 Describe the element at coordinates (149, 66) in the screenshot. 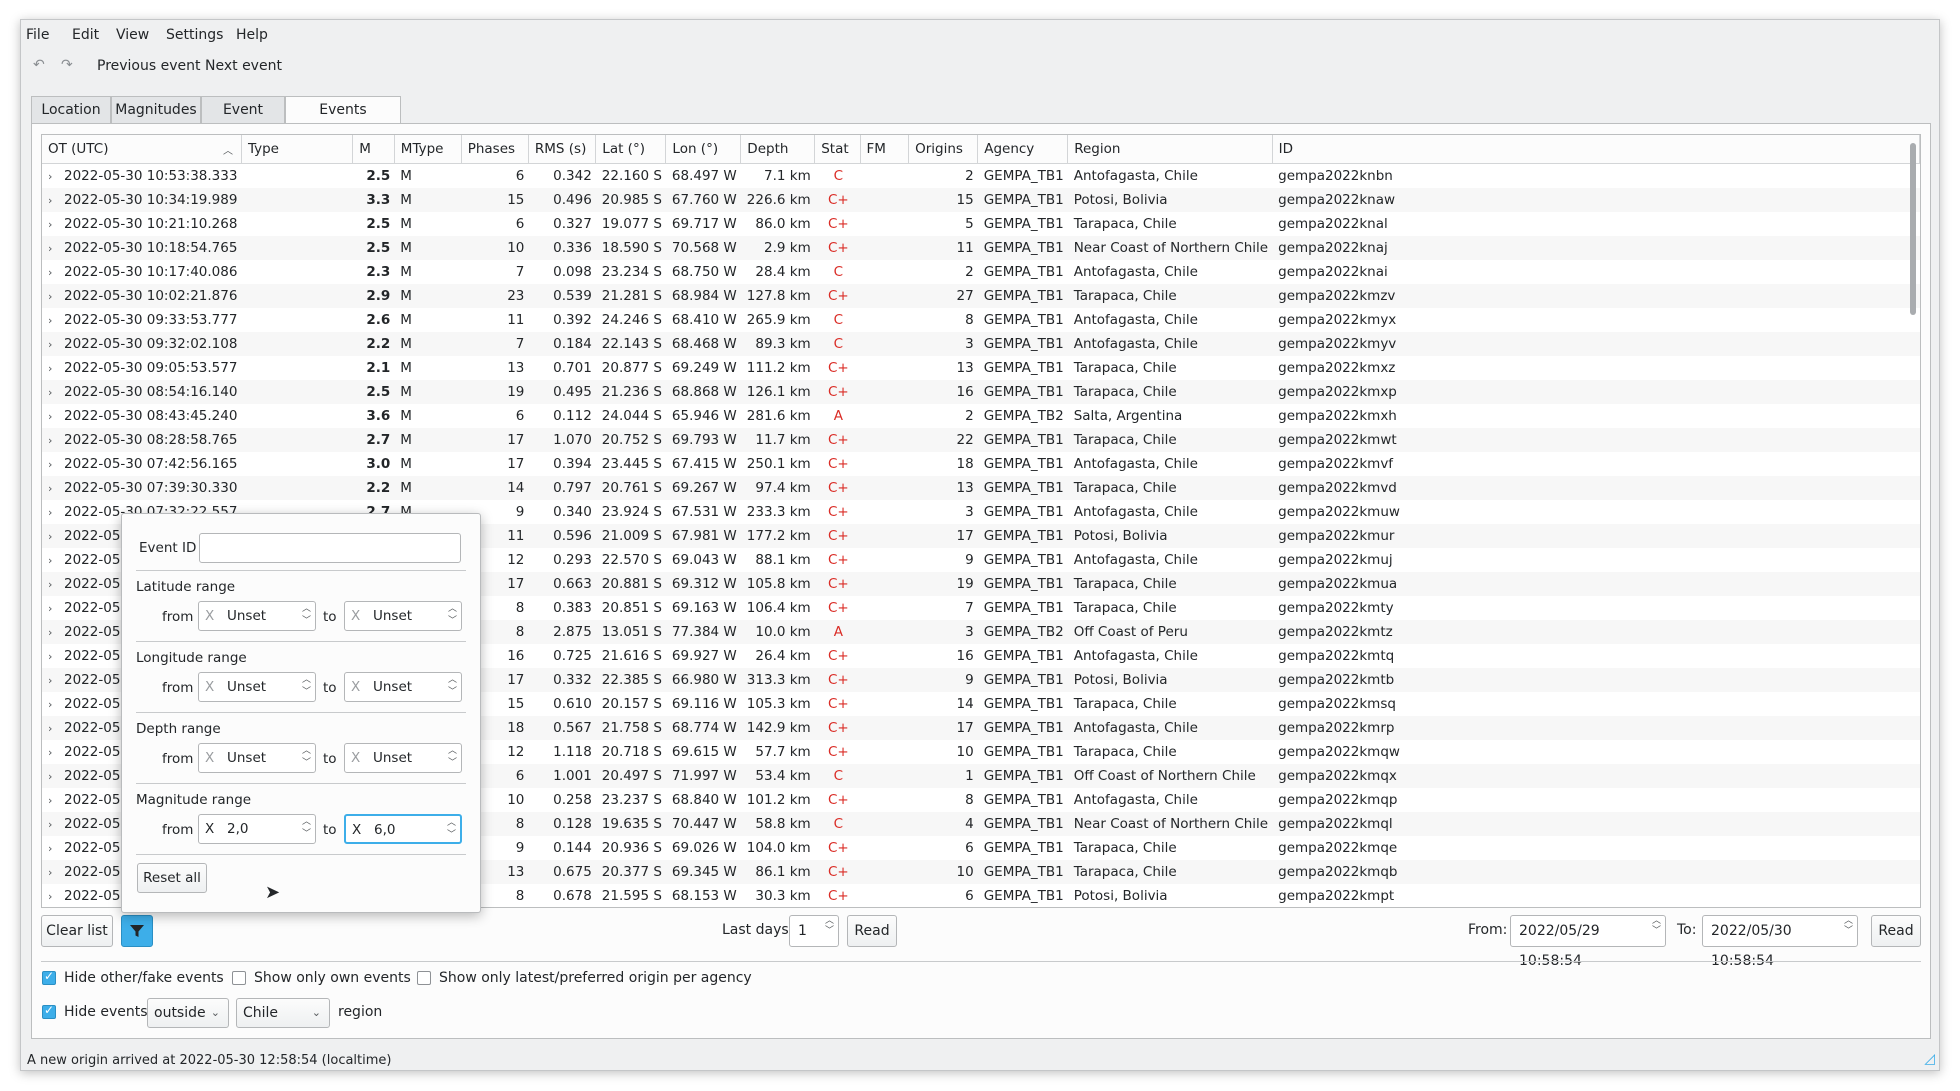

I see `previous-event-button: Previous event` at that location.